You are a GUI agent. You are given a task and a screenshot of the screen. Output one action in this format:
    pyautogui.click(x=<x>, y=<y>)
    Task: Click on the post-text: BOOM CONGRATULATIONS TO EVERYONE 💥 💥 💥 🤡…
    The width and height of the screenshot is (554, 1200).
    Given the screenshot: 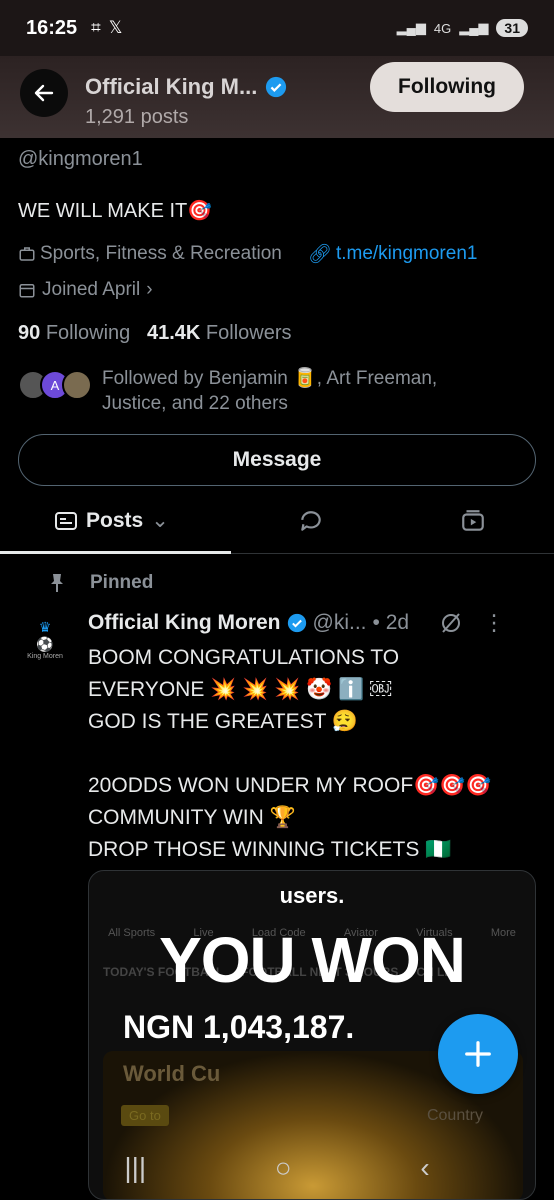 What is the action you would take?
    pyautogui.click(x=290, y=753)
    